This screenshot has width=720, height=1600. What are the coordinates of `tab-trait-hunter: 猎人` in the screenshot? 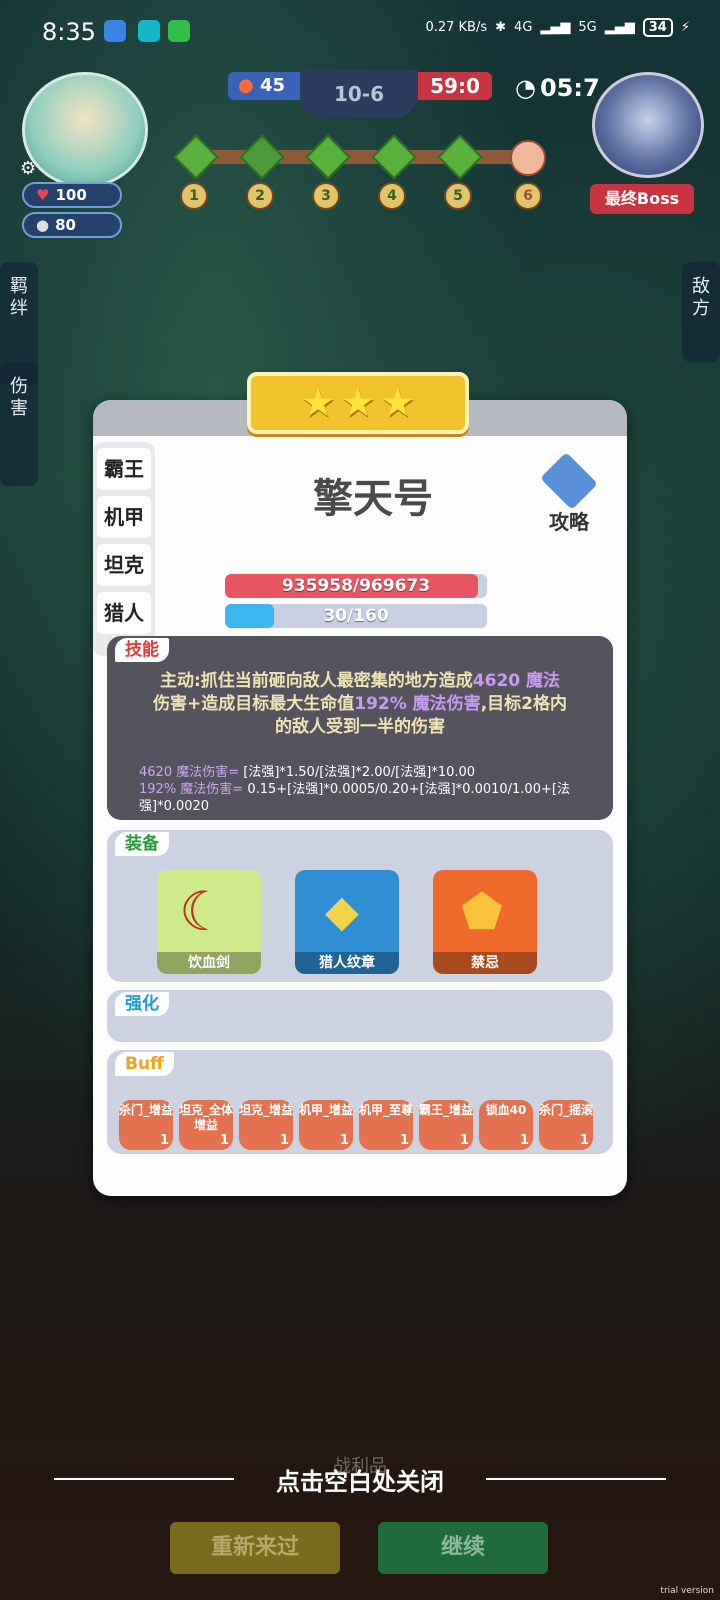 It's located at (124, 613).